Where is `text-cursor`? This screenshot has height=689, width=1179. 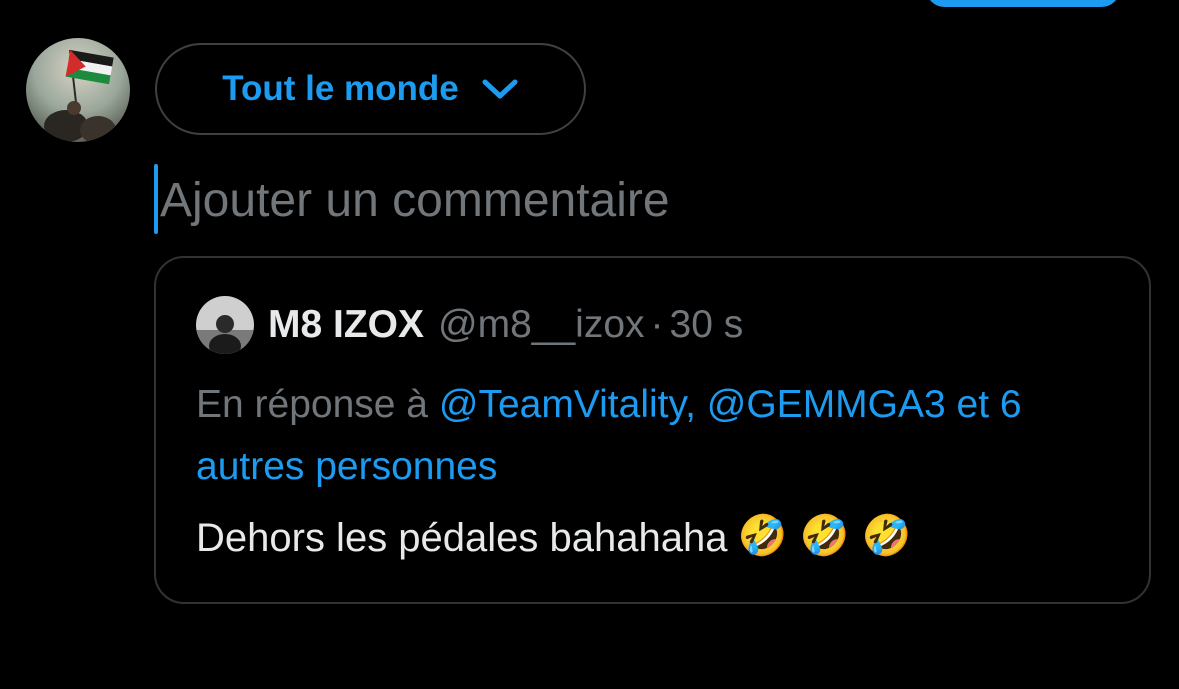 text-cursor is located at coordinates (156, 199).